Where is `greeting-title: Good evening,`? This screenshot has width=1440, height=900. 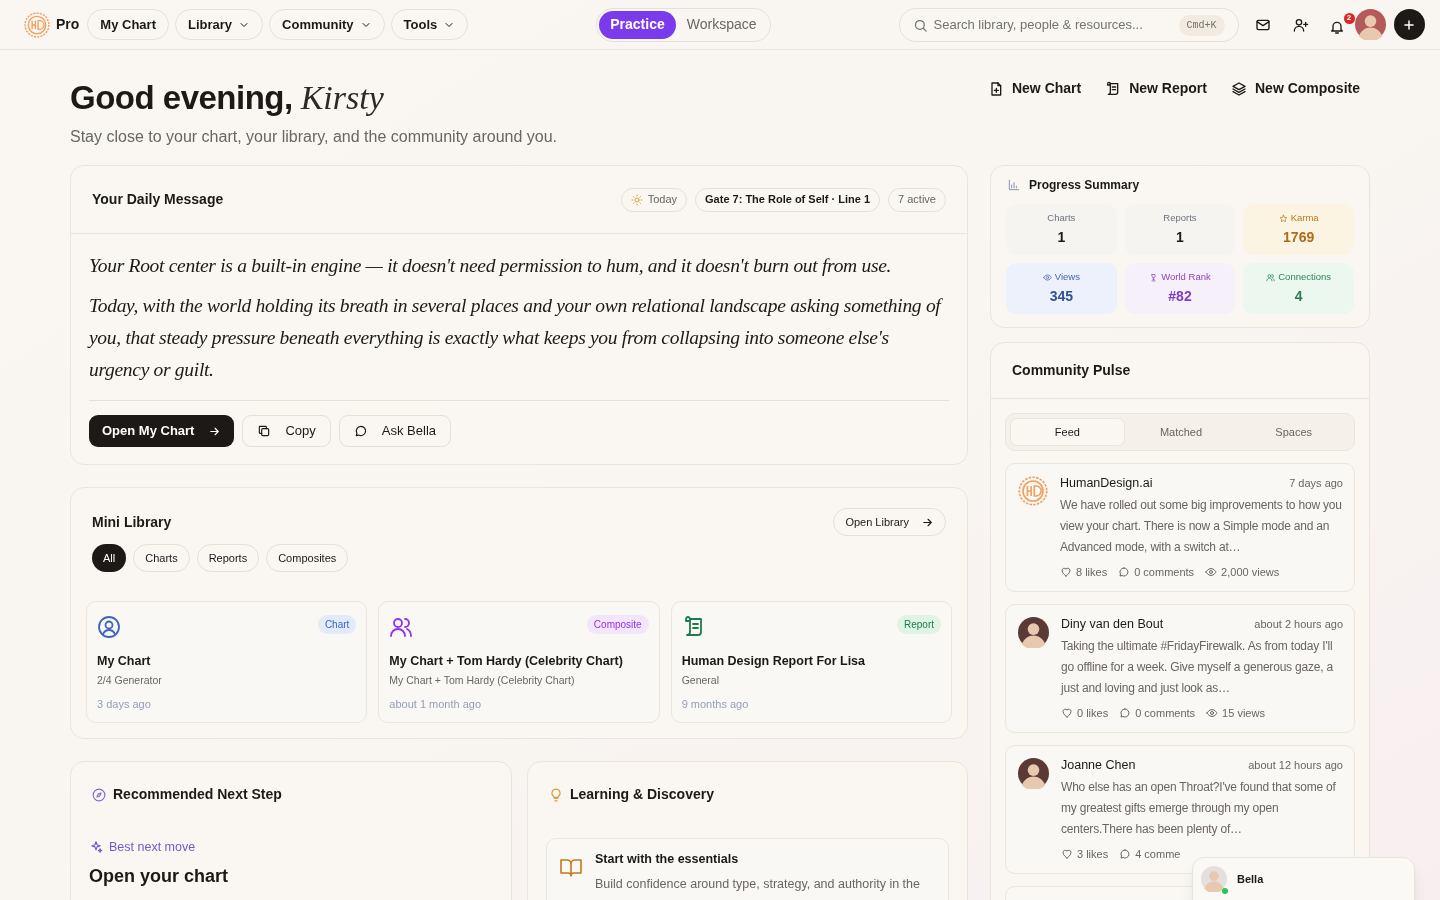
greeting-title: Good evening, is located at coordinates (181, 98).